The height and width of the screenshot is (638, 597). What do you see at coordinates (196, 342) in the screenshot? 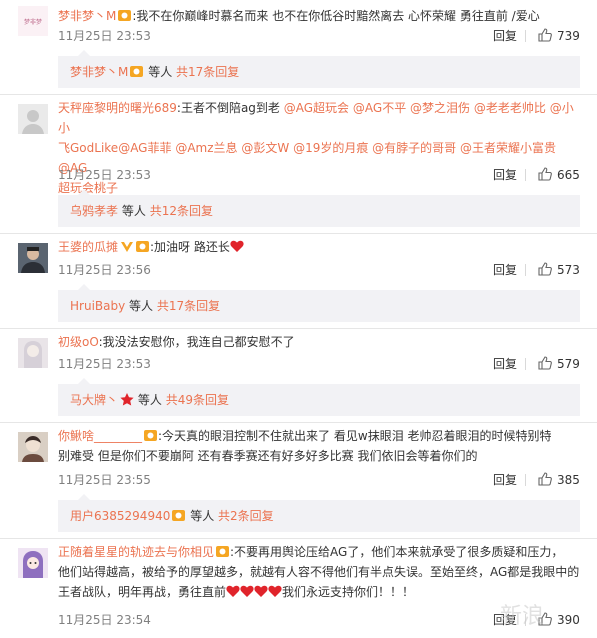
I see `comment-text: :我没法安慰你，我连自己都安慰不了` at bounding box center [196, 342].